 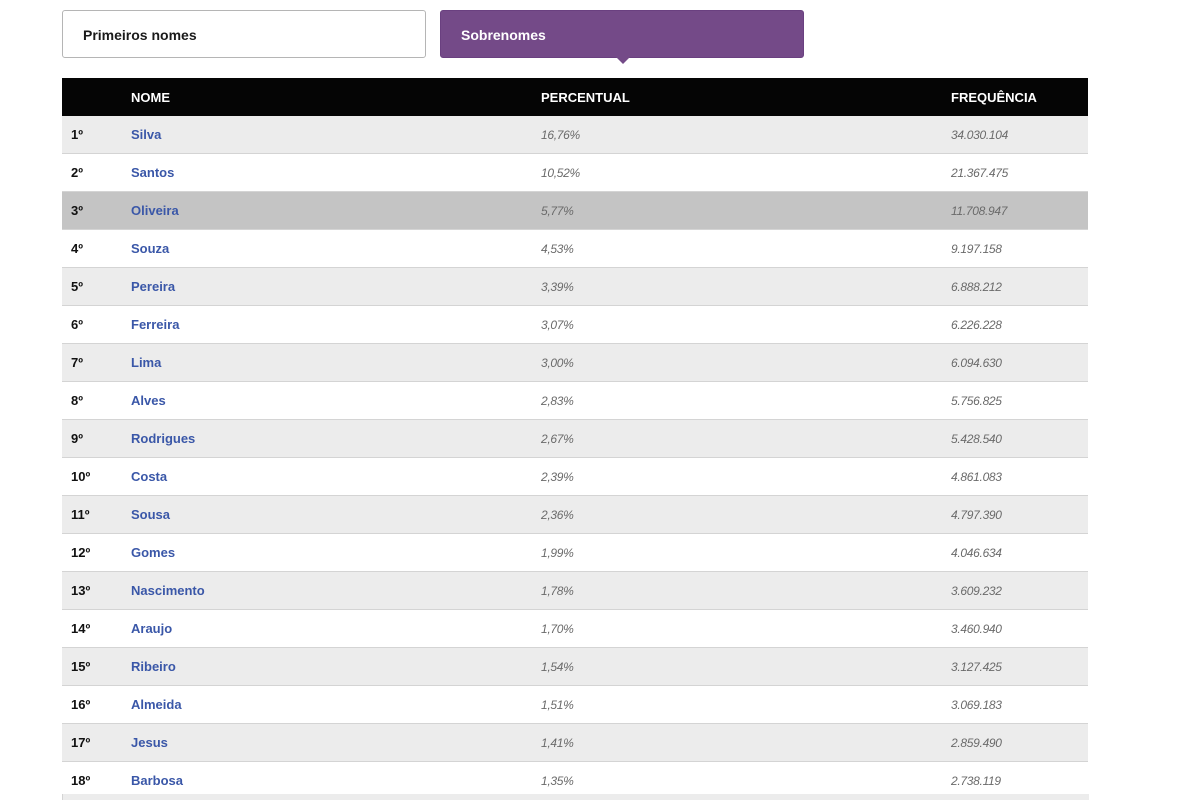 I want to click on frequency-cell: 6.094.630, so click(x=1019, y=362).